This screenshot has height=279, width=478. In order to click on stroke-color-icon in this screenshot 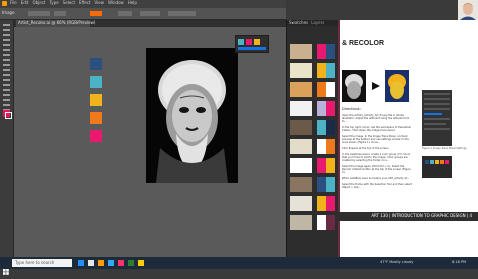, I will do `click(8, 115)`.